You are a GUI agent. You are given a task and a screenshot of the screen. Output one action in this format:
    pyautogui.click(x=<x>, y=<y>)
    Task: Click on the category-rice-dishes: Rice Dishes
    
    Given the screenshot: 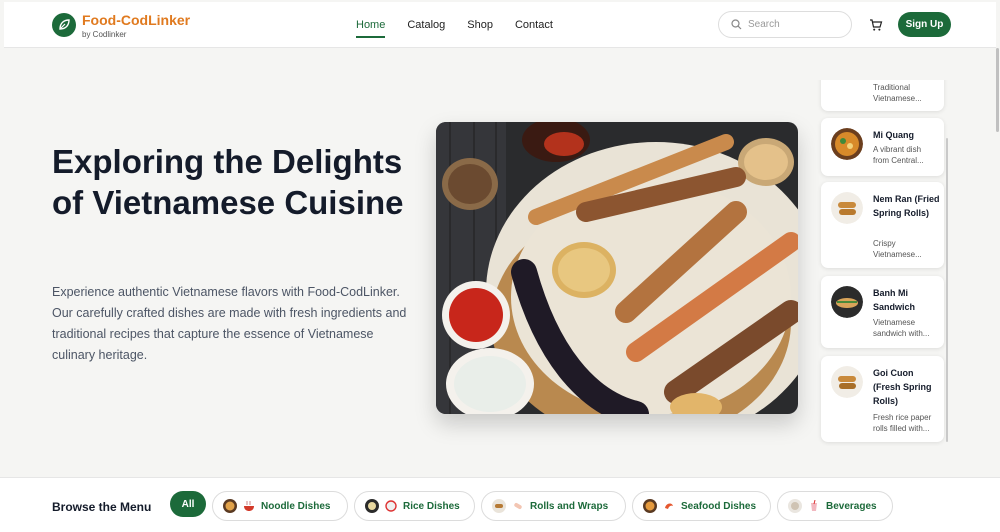 What is the action you would take?
    pyautogui.click(x=414, y=506)
    